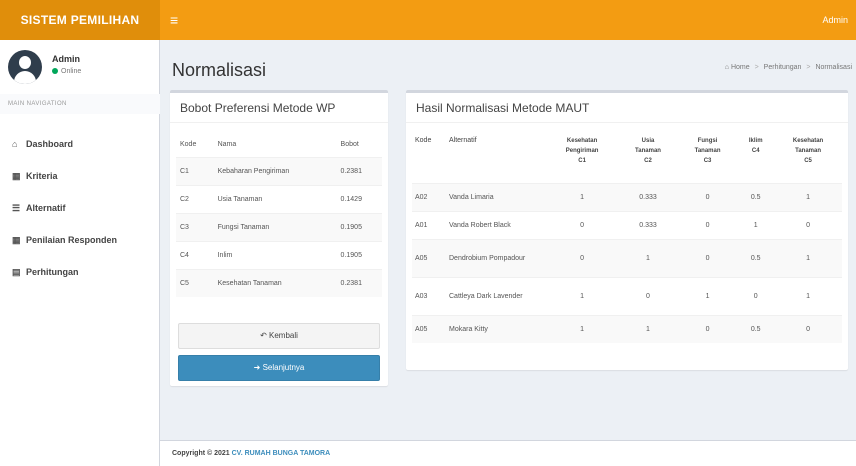  What do you see at coordinates (66, 71) in the screenshot?
I see `user-status: Online` at bounding box center [66, 71].